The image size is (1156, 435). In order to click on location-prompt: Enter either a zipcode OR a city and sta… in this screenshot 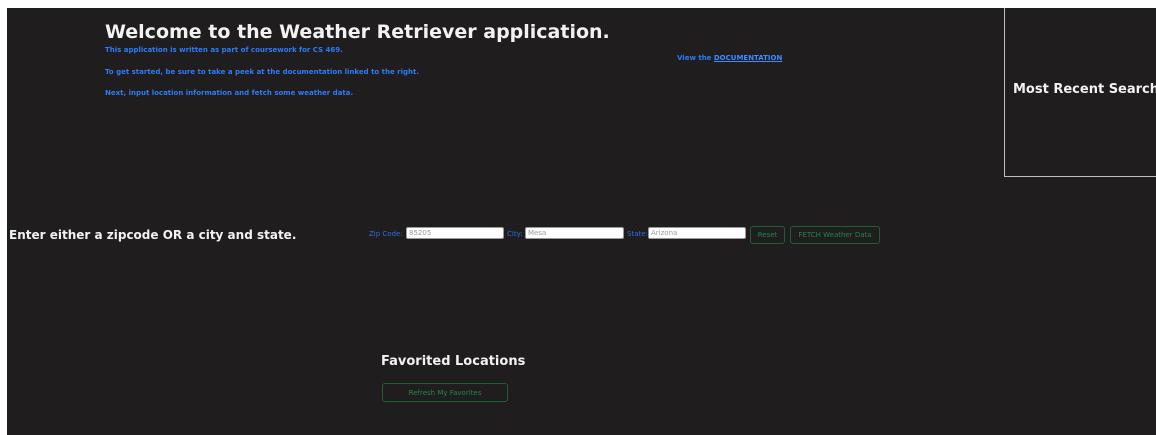, I will do `click(153, 235)`.